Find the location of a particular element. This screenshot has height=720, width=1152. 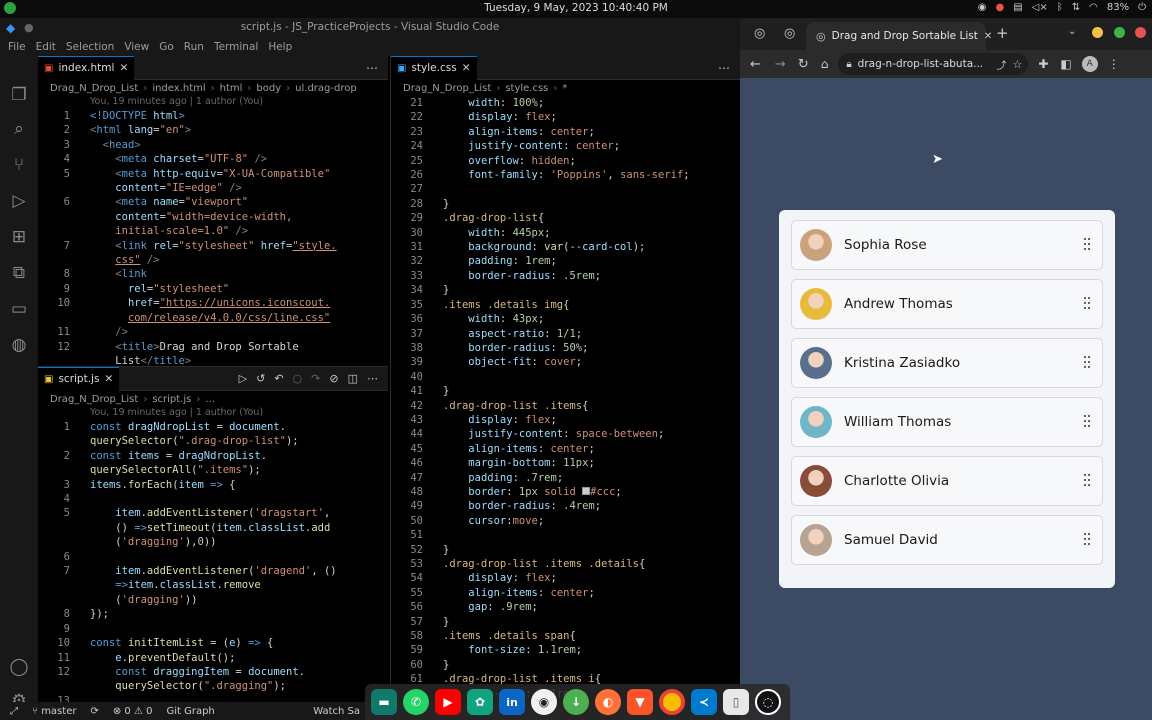

minimize-button is located at coordinates (1097, 32).